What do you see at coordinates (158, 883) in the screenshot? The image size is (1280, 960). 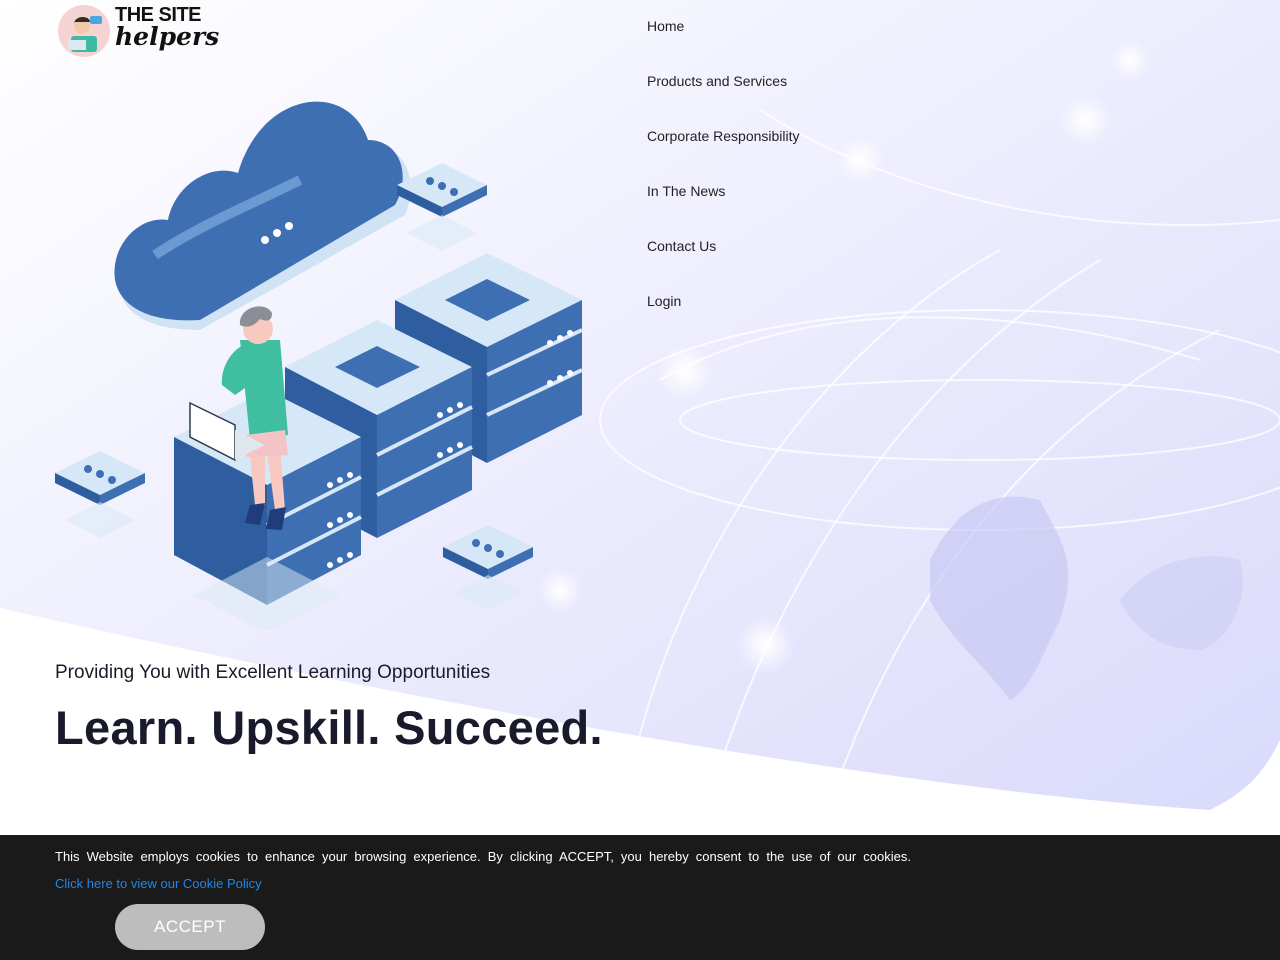 I see `cookie-policy-link: Click here to view our Cookie Policy` at bounding box center [158, 883].